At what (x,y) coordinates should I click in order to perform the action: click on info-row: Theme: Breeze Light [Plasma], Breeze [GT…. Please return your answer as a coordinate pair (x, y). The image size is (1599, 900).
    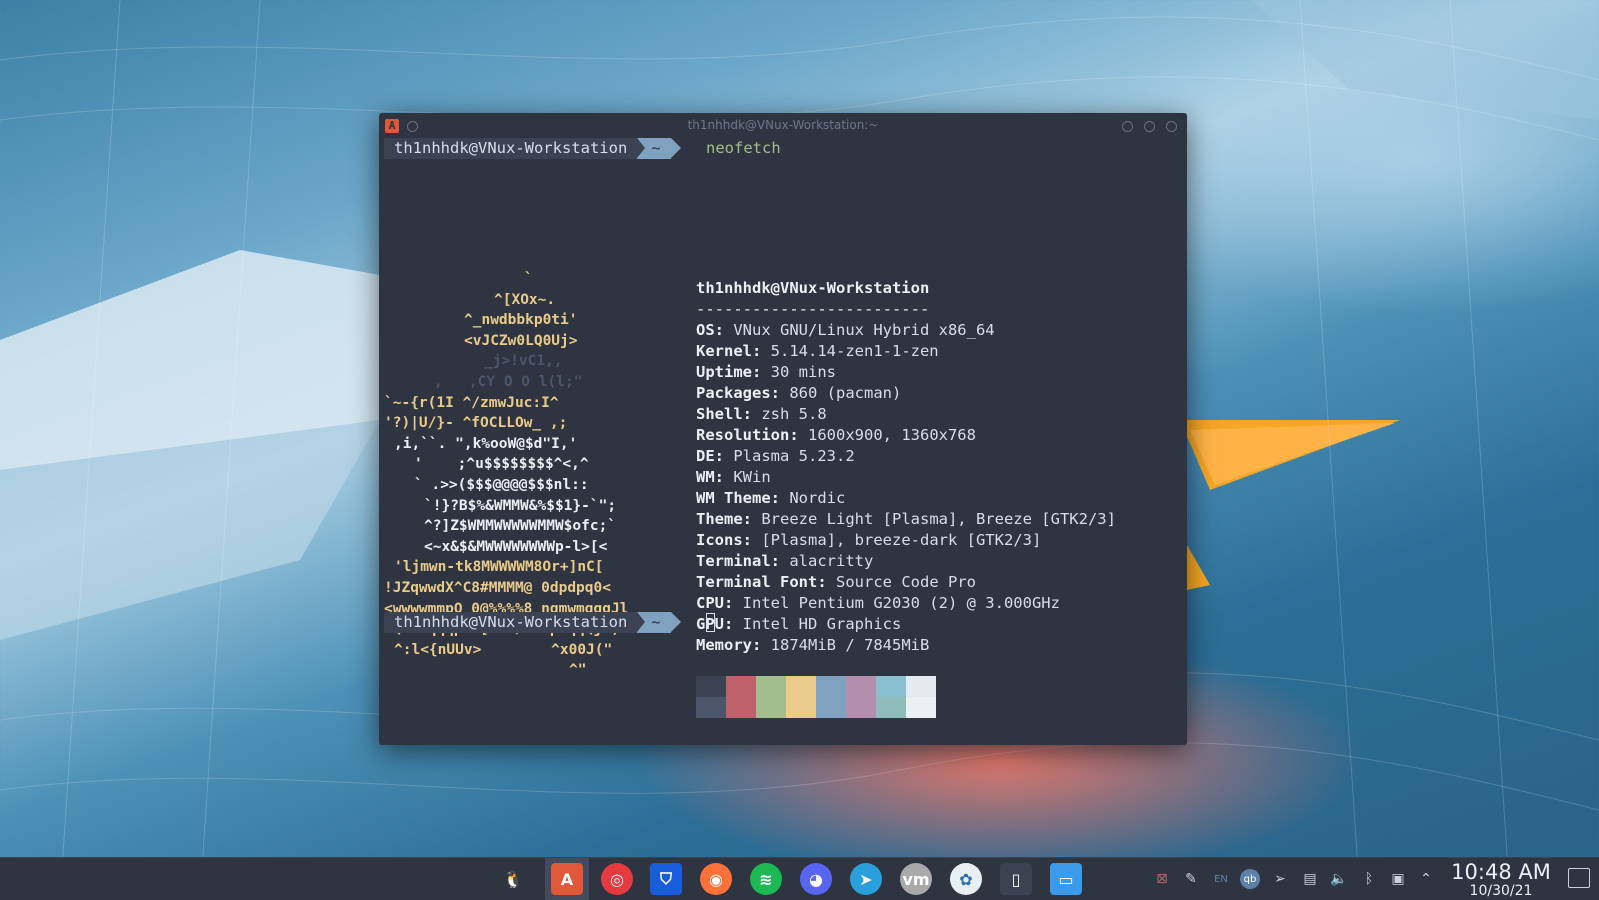
    Looking at the image, I should click on (906, 519).